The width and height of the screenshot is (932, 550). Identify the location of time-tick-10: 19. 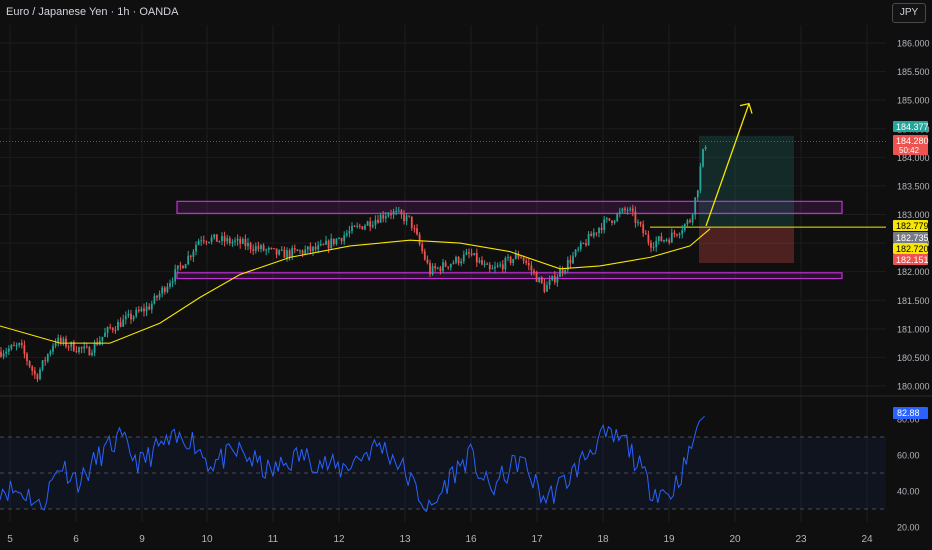
(669, 539).